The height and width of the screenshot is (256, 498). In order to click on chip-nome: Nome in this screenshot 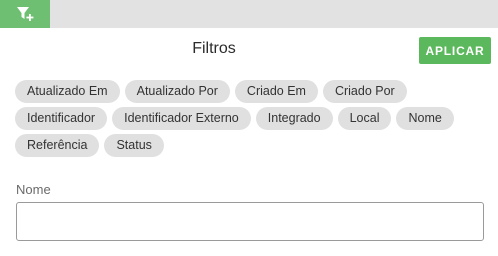, I will do `click(425, 118)`.